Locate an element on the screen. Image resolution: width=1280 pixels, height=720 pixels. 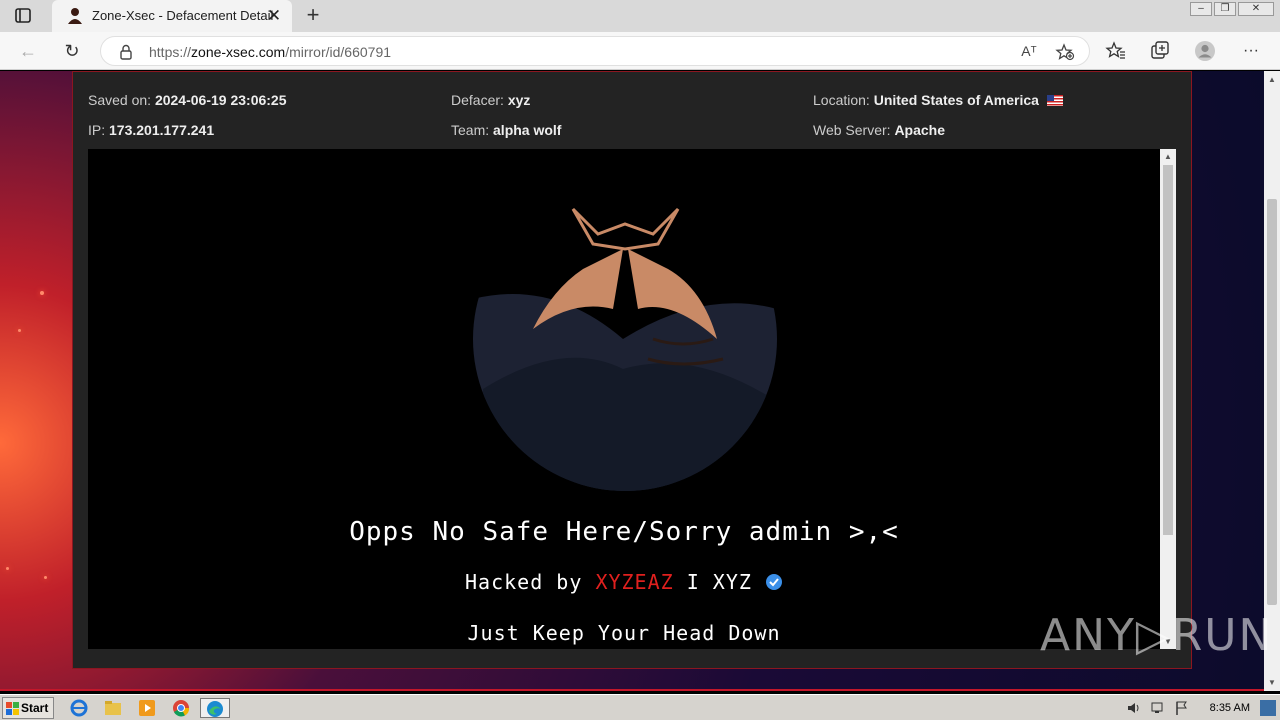
windows-logo-icon is located at coordinates (12, 708).